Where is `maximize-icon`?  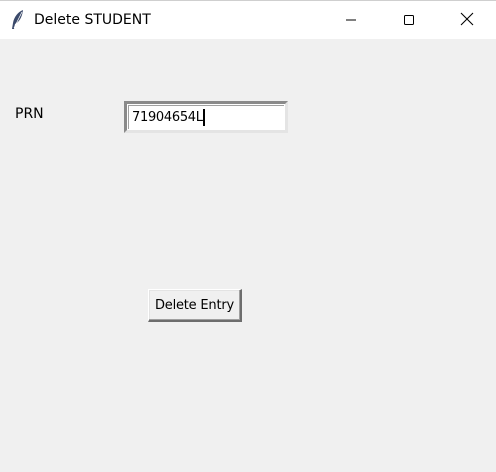
maximize-icon is located at coordinates (409, 20).